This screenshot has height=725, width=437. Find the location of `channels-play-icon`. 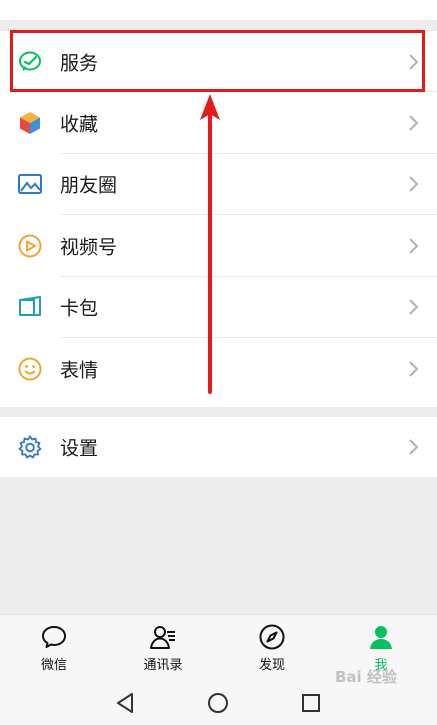

channels-play-icon is located at coordinates (30, 246).